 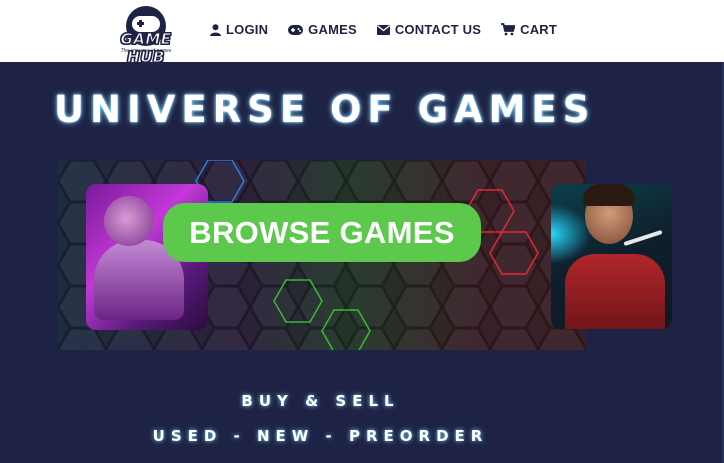 I want to click on hero-subtitle-buy-sell: BUY & SELL, so click(x=320, y=401).